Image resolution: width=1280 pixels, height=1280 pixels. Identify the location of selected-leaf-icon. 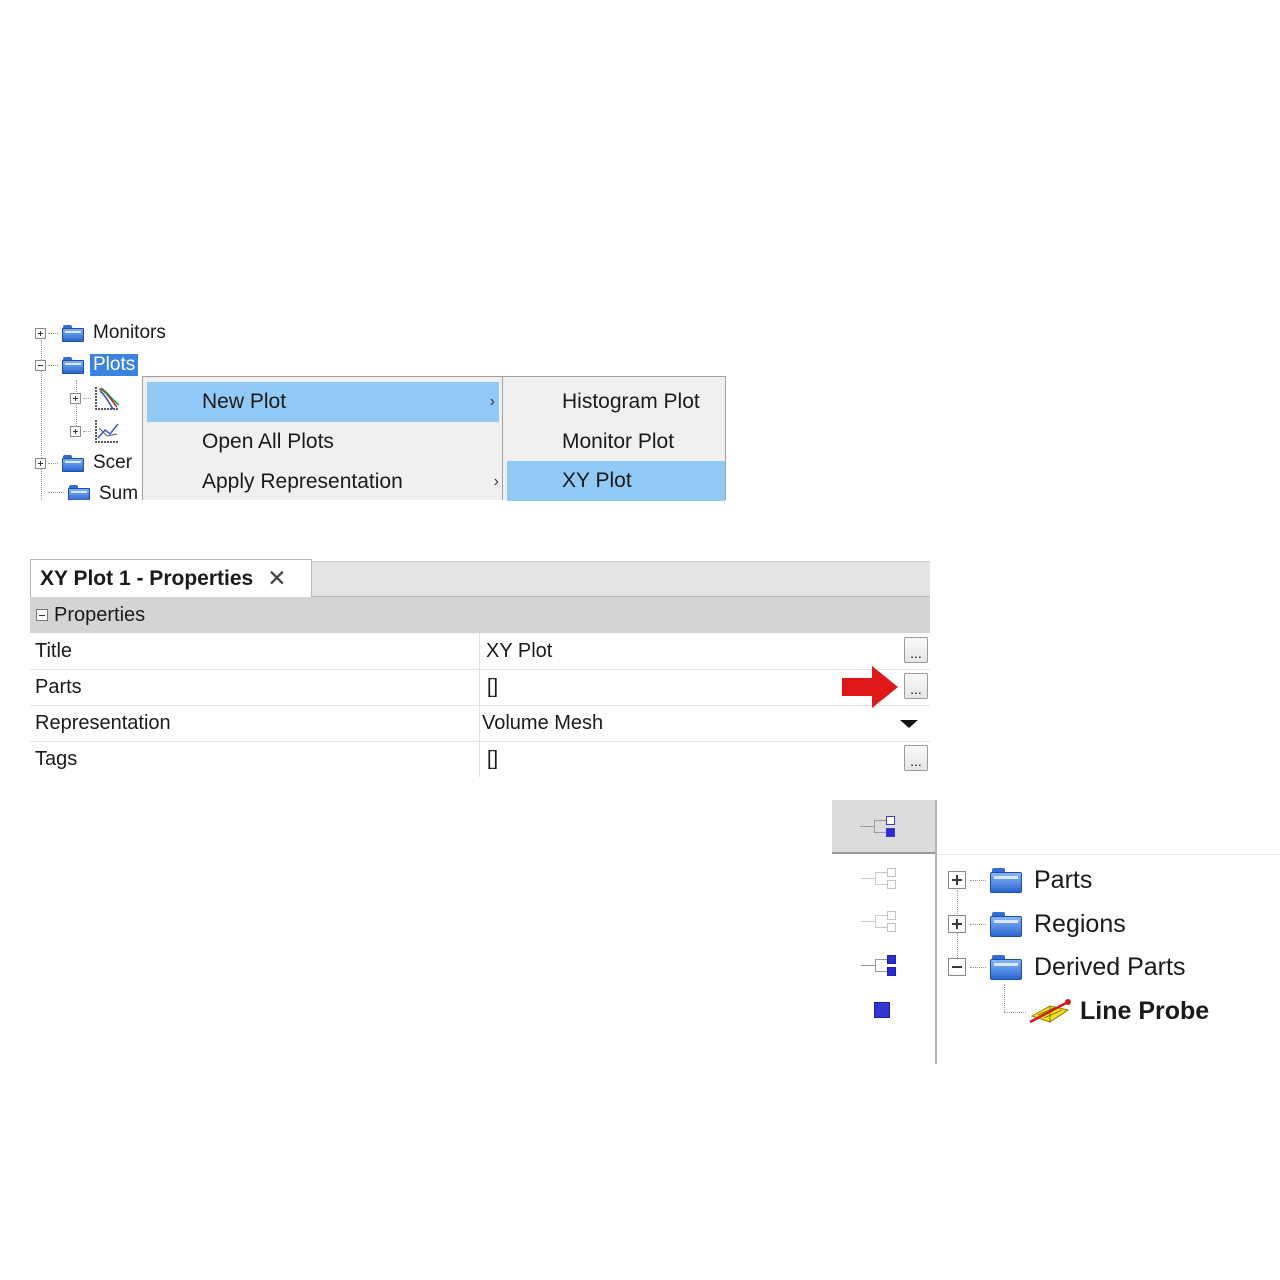
(882, 1010).